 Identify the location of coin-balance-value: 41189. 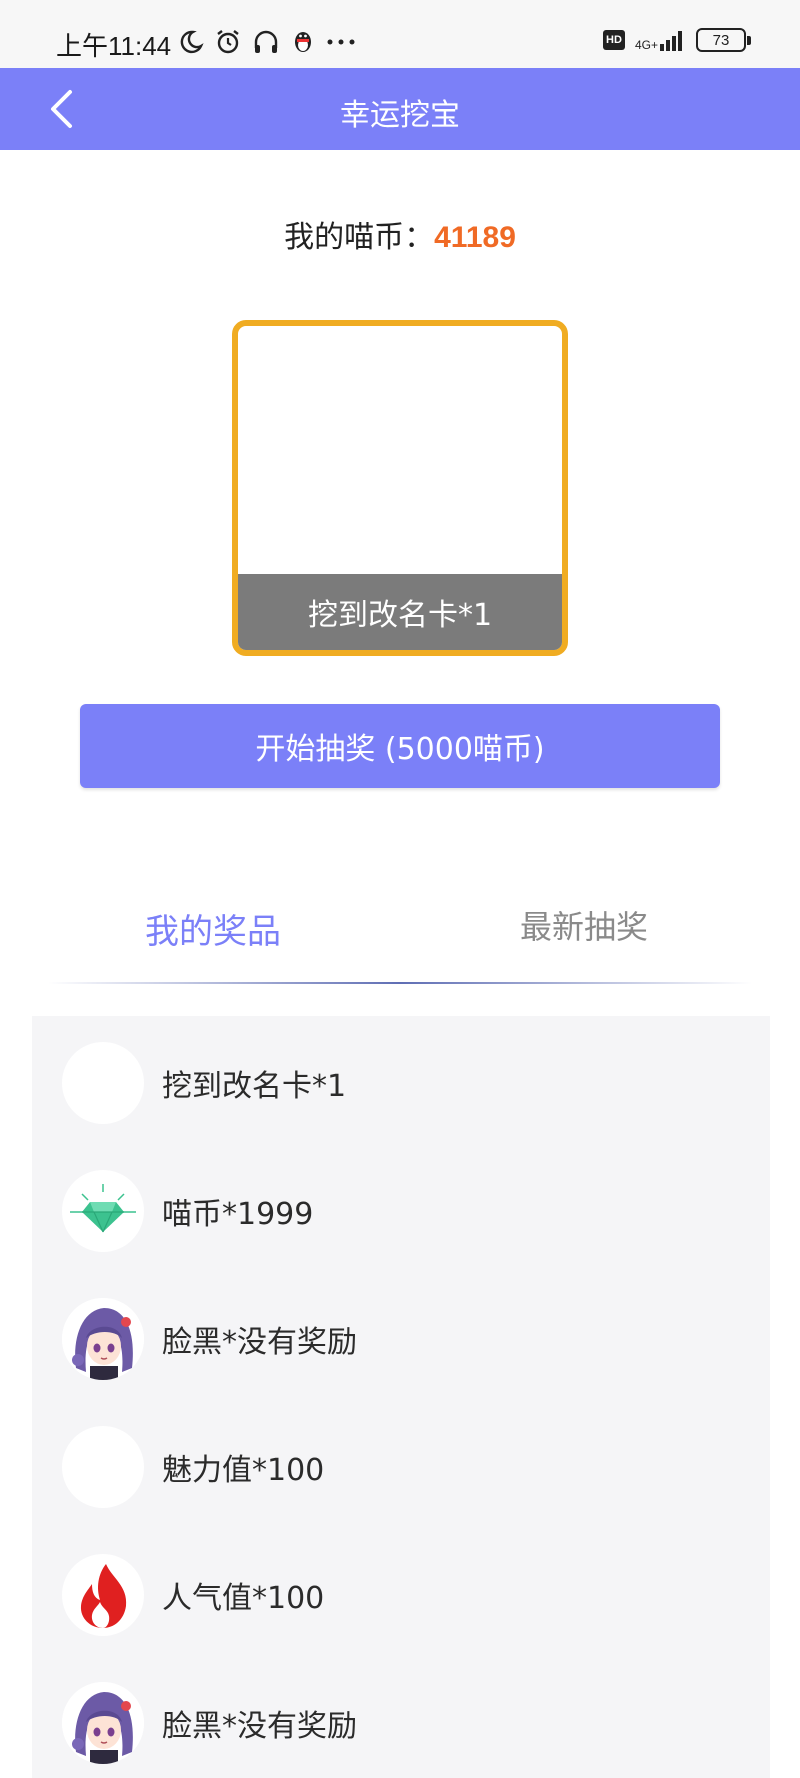
(475, 237).